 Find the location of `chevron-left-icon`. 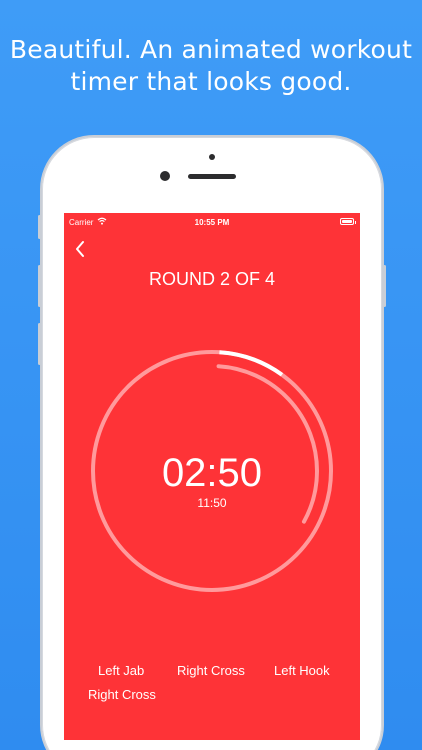

chevron-left-icon is located at coordinates (80, 249).